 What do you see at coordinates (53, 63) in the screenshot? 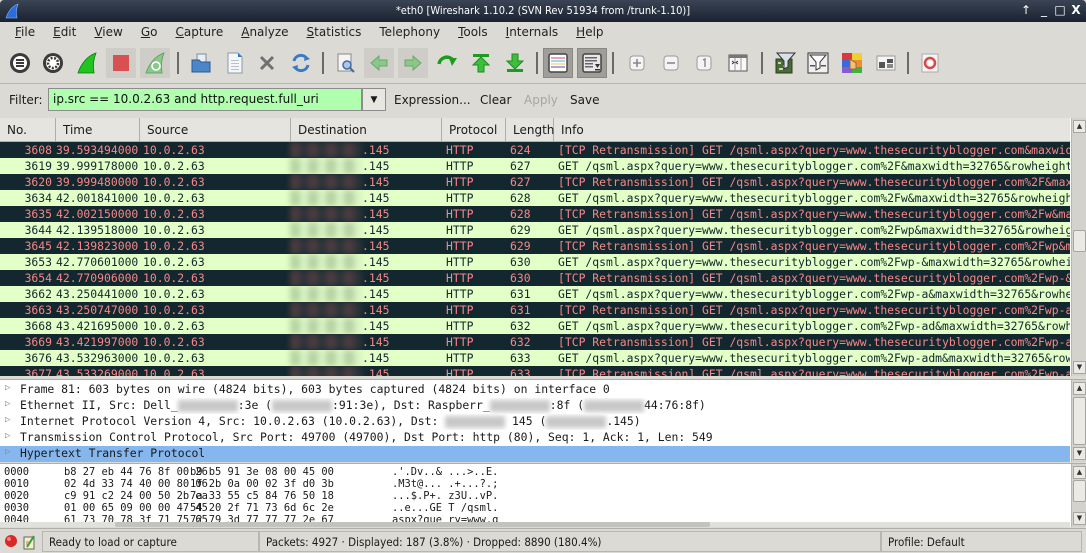
I see `capture-options-button` at bounding box center [53, 63].